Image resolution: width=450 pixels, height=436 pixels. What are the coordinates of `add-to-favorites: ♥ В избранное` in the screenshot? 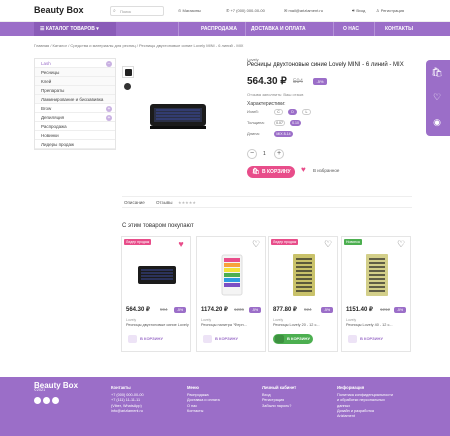 It's located at (320, 169).